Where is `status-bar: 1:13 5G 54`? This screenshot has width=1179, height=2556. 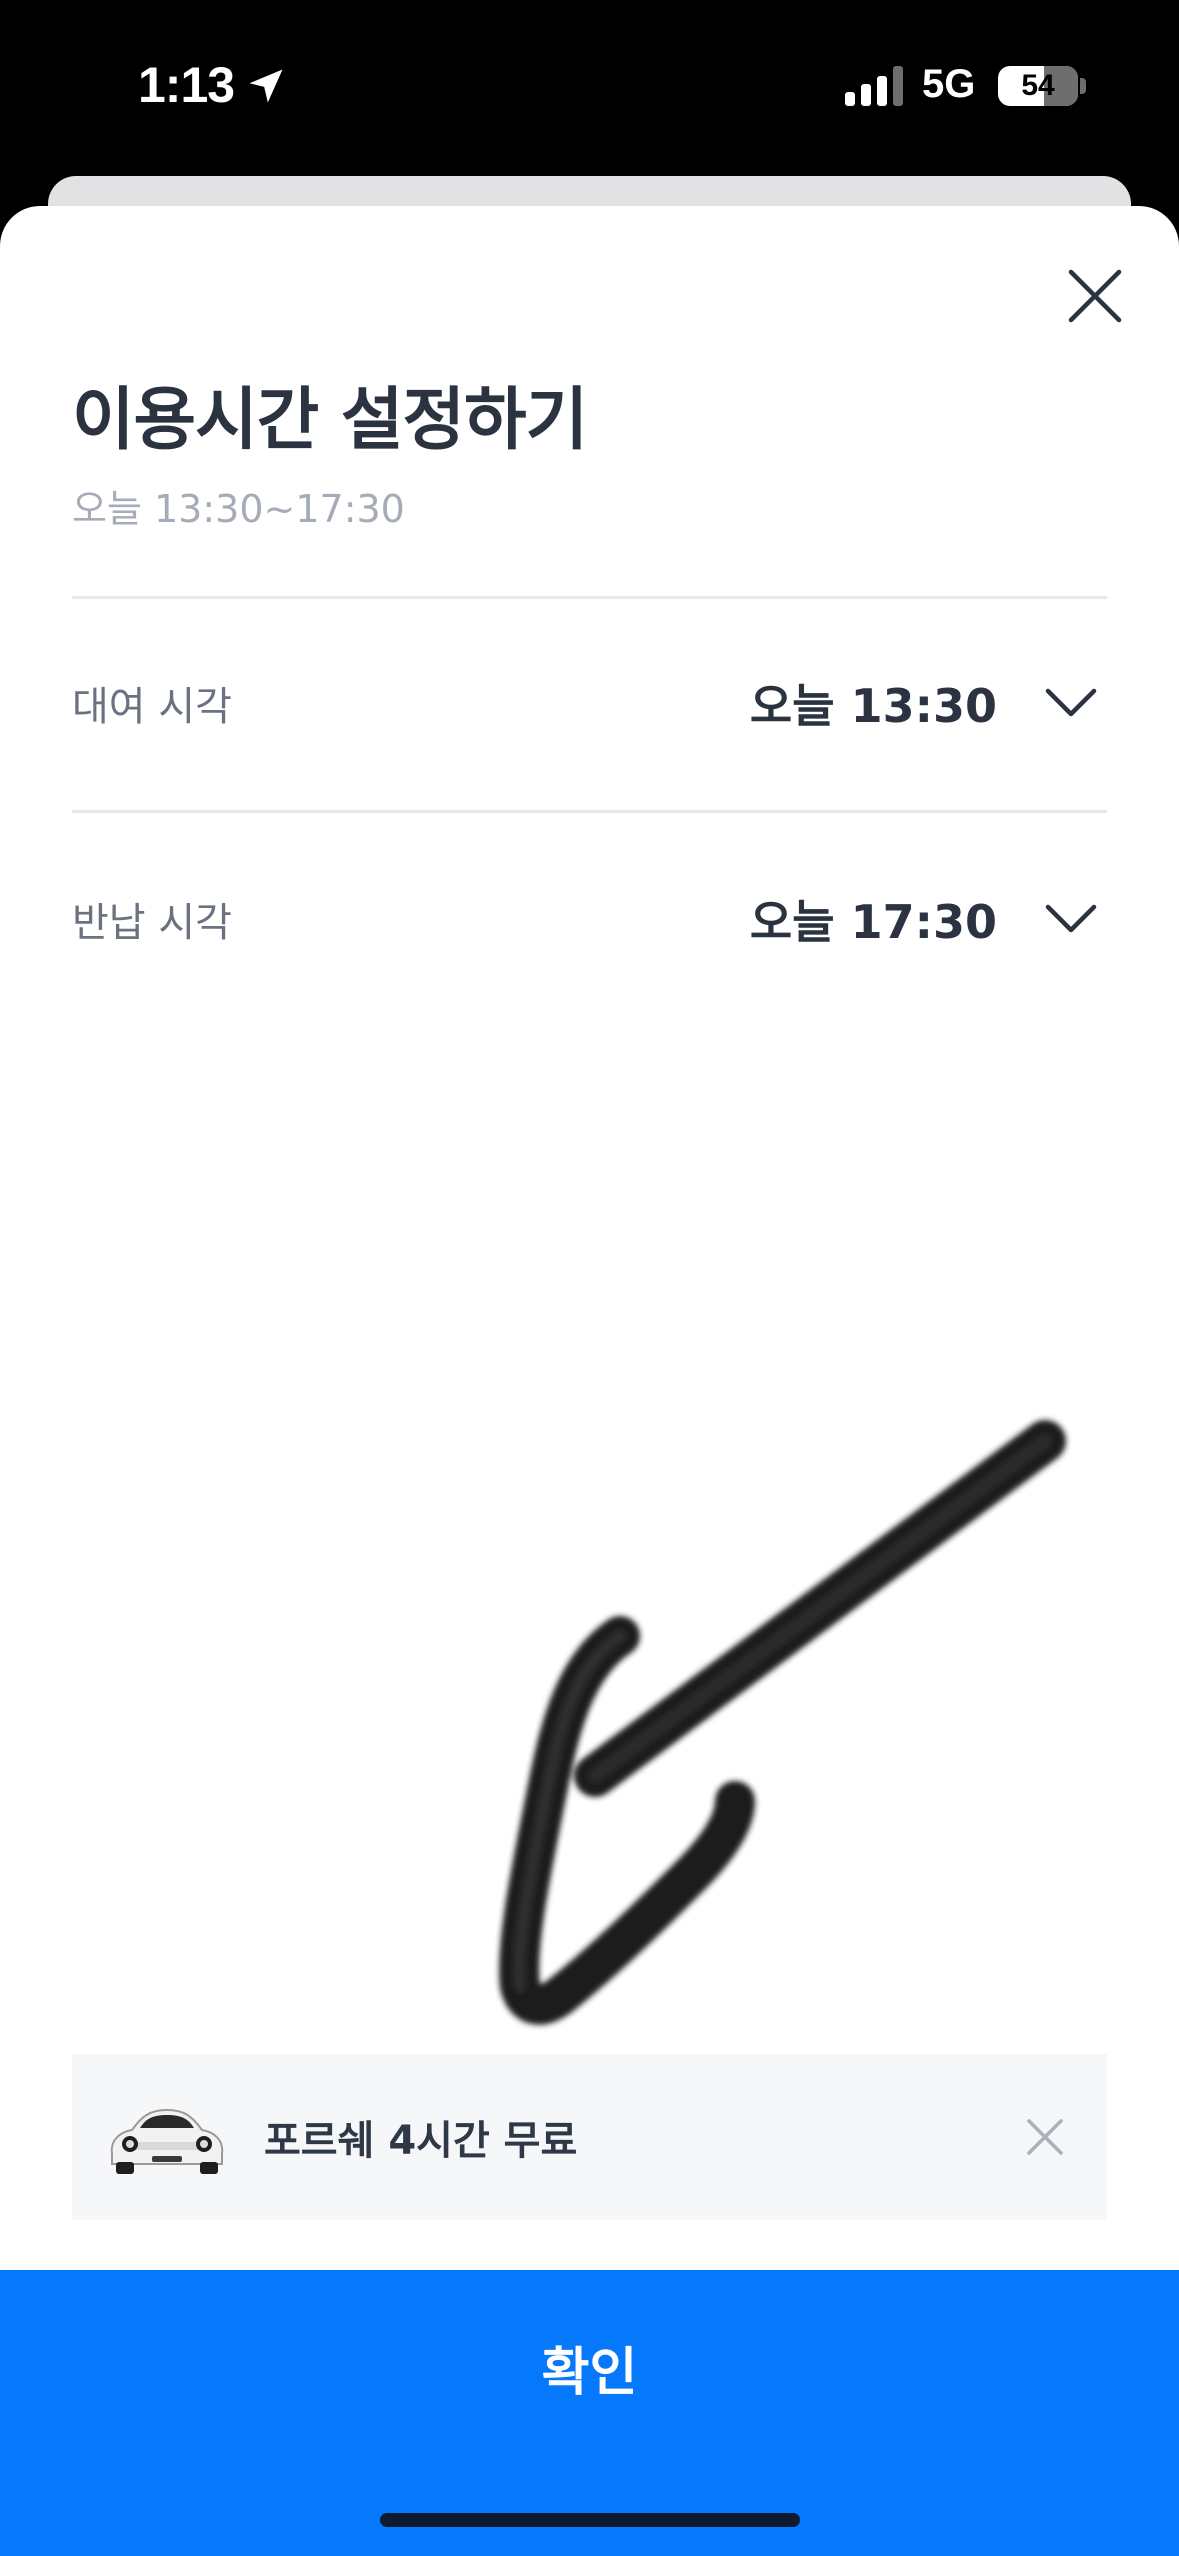
status-bar: 1:13 5G 54 is located at coordinates (589, 87).